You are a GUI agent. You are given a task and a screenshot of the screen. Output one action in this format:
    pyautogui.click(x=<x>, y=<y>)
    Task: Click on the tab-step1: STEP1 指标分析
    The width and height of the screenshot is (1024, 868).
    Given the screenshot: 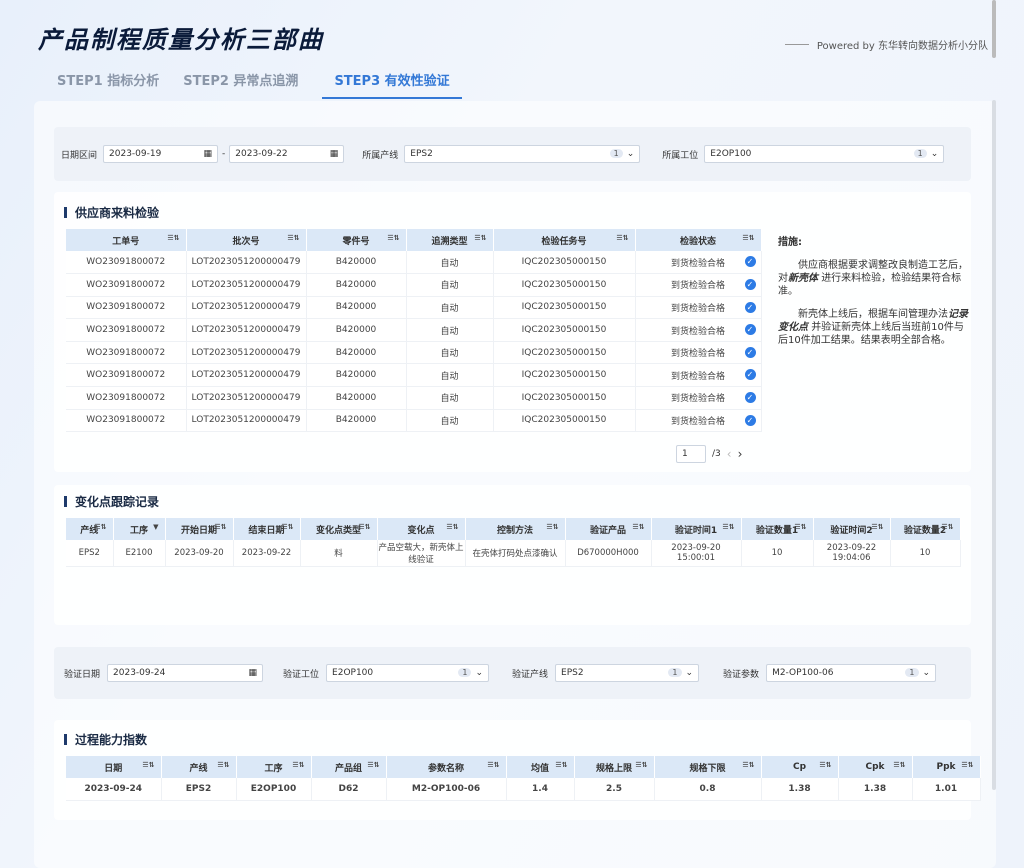 What is the action you would take?
    pyautogui.click(x=108, y=84)
    